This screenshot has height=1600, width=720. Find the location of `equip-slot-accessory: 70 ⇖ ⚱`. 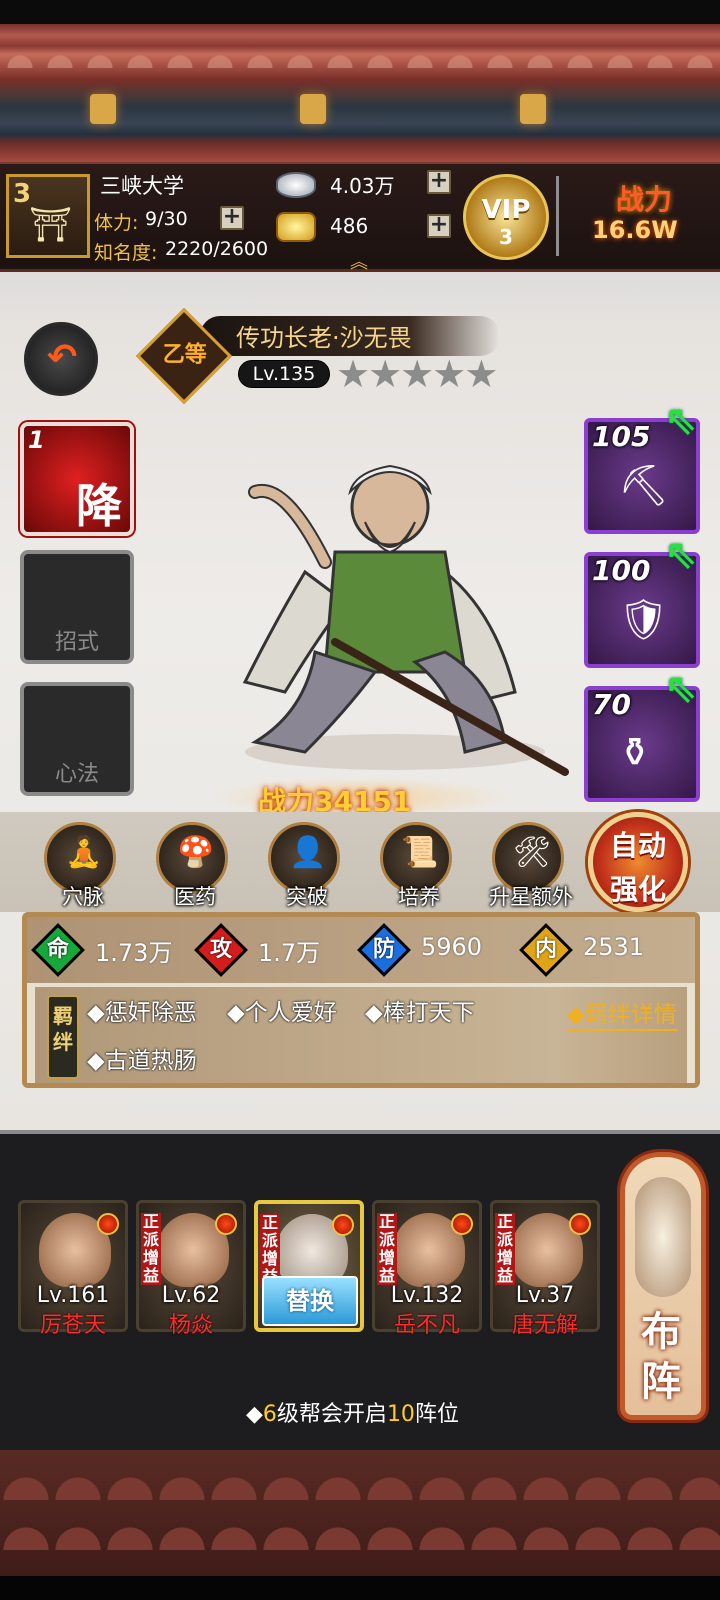

equip-slot-accessory: 70 ⇖ ⚱ is located at coordinates (642, 734).